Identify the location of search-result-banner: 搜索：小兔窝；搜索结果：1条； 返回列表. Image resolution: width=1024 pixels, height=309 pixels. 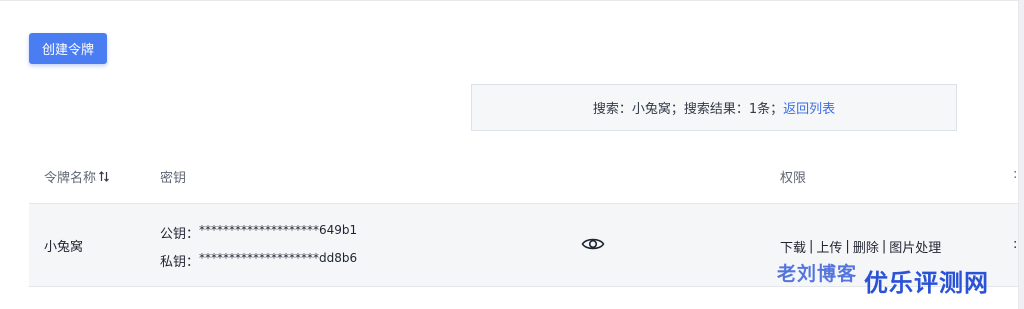
(714, 107).